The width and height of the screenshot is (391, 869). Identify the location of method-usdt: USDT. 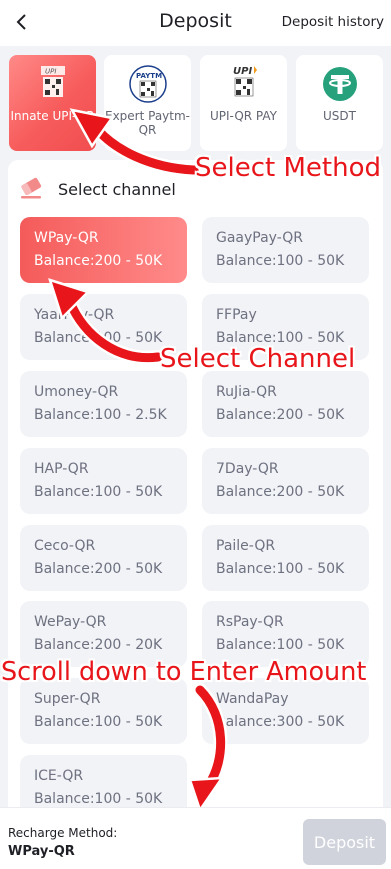
(339, 103).